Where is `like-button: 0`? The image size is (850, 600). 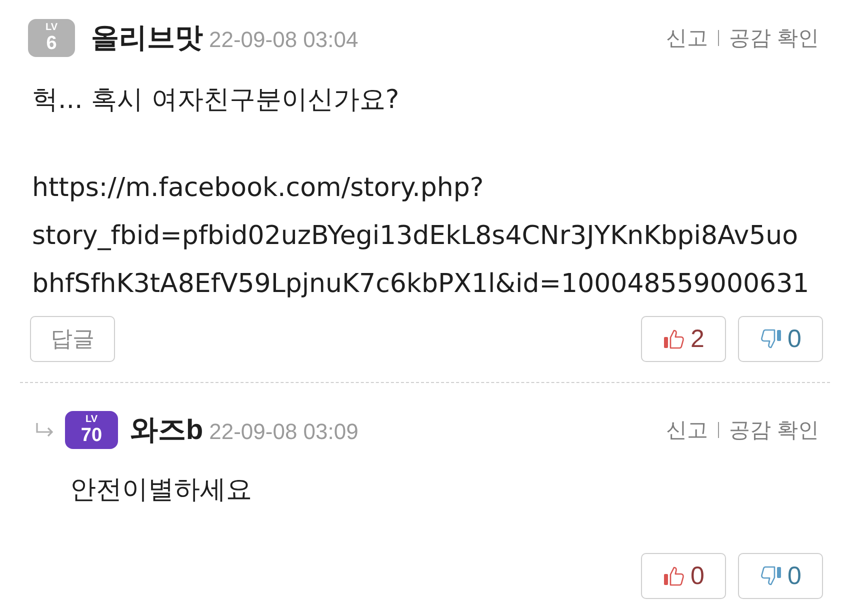 like-button: 0 is located at coordinates (683, 576).